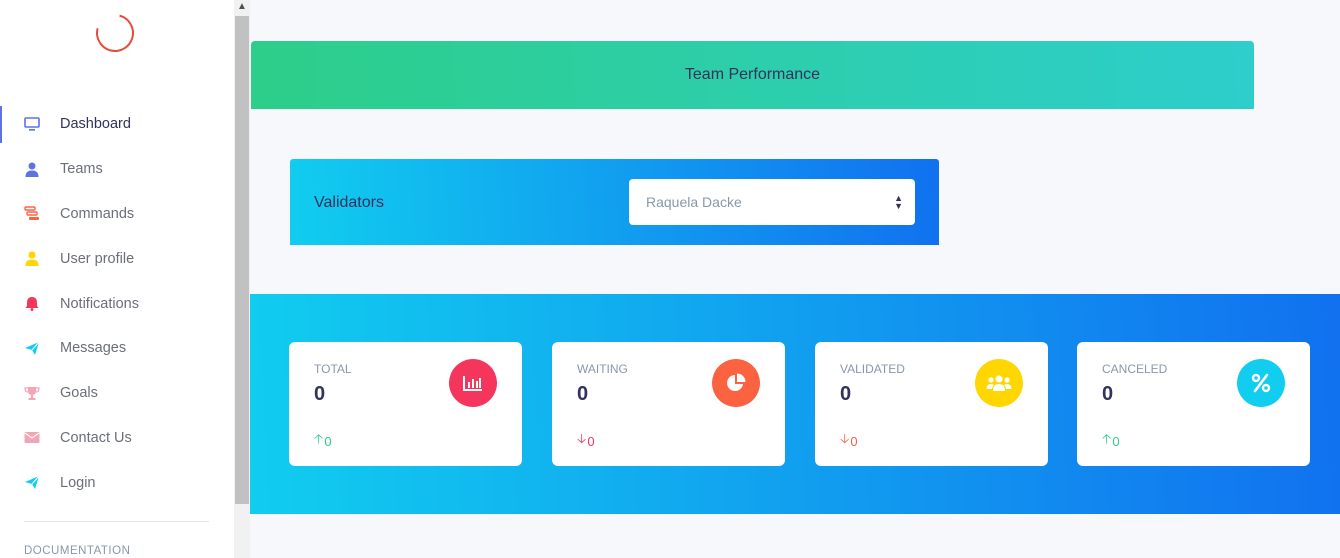  Describe the element at coordinates (79, 393) in the screenshot. I see `sidebar-item-label: Goals` at that location.